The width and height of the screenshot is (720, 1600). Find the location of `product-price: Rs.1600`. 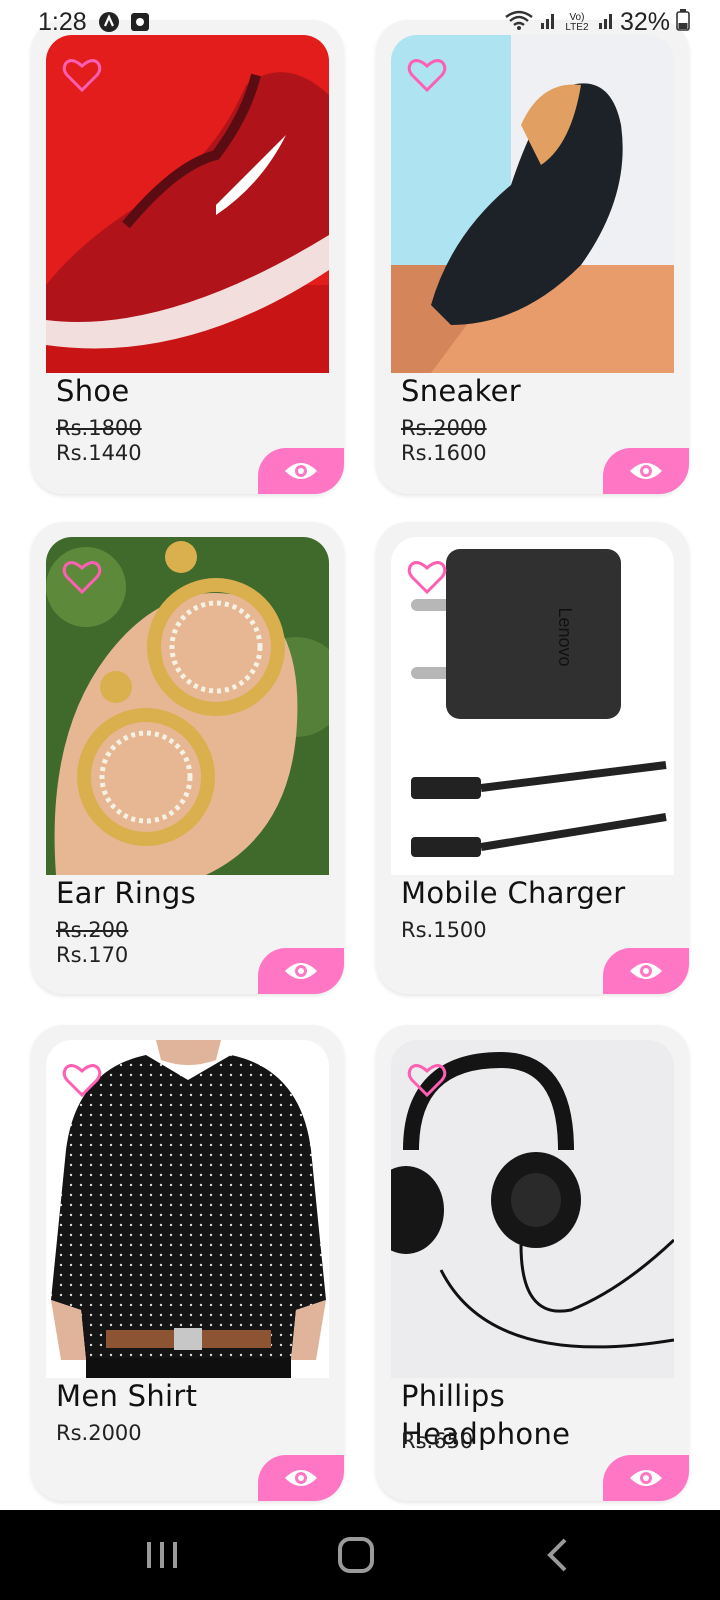

product-price: Rs.1600 is located at coordinates (444, 453).